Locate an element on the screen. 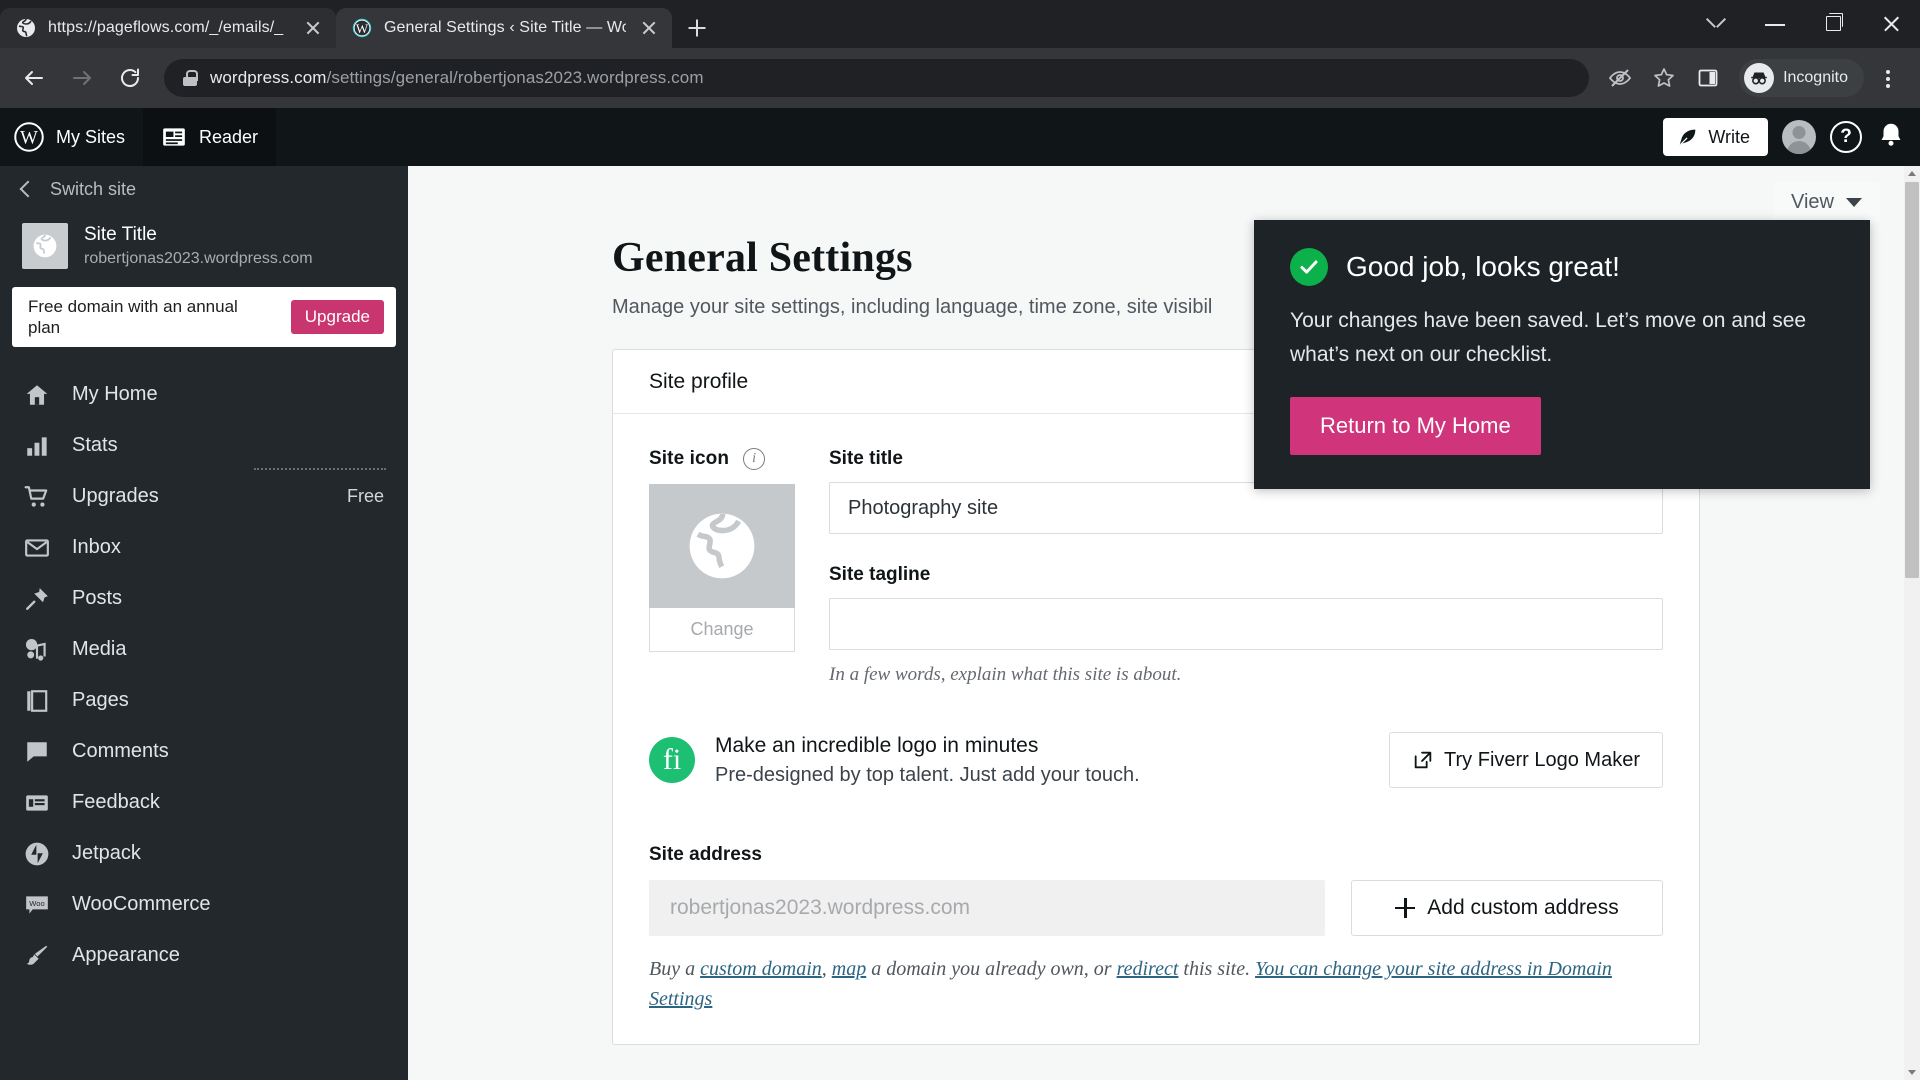 This screenshot has width=1920, height=1080. site-icon-preview is located at coordinates (722, 546).